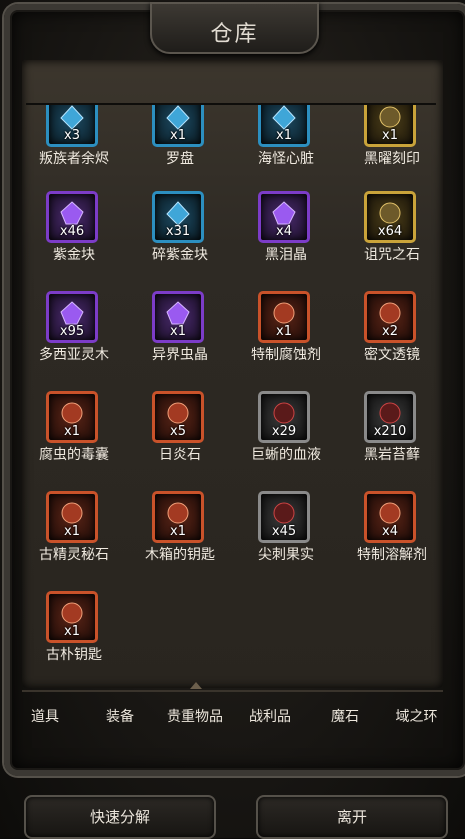 The height and width of the screenshot is (839, 465). I want to click on blood-icon, so click(284, 413).